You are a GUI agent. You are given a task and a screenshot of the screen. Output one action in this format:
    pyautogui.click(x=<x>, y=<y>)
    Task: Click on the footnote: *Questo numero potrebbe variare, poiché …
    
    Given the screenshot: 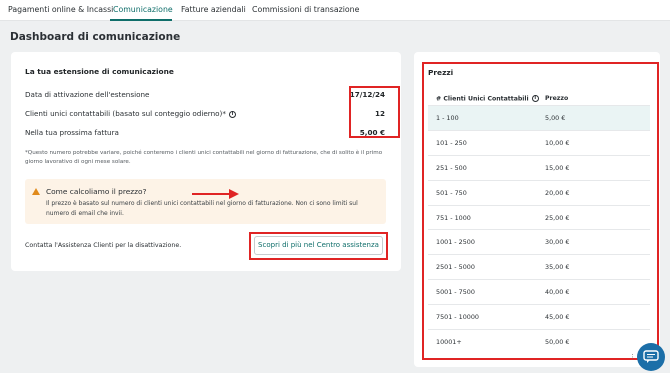 What is the action you would take?
    pyautogui.click(x=204, y=157)
    